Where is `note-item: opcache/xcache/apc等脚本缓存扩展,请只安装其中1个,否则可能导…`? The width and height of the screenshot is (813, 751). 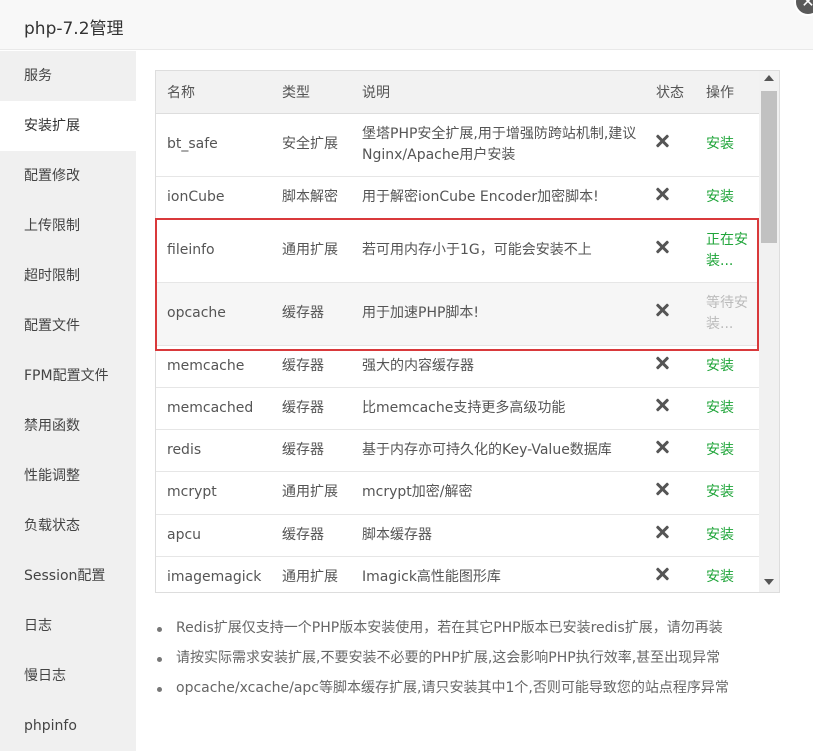
note-item: opcache/xcache/apc等脚本缓存扩展,请只安装其中1个,否则可能导… is located at coordinates (475, 691).